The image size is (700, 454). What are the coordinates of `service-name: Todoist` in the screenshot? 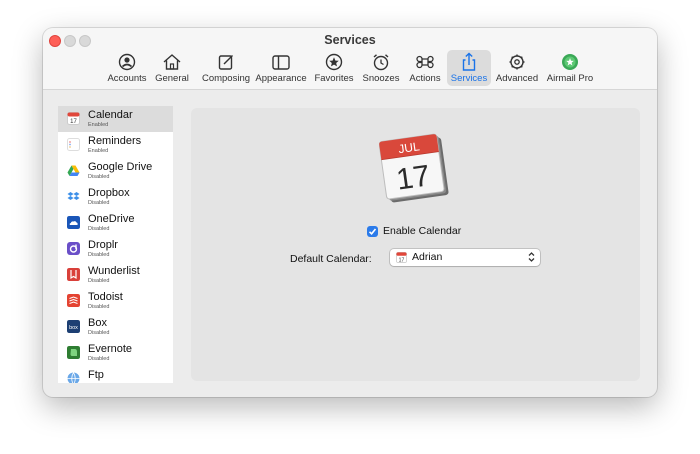 It's located at (105, 297).